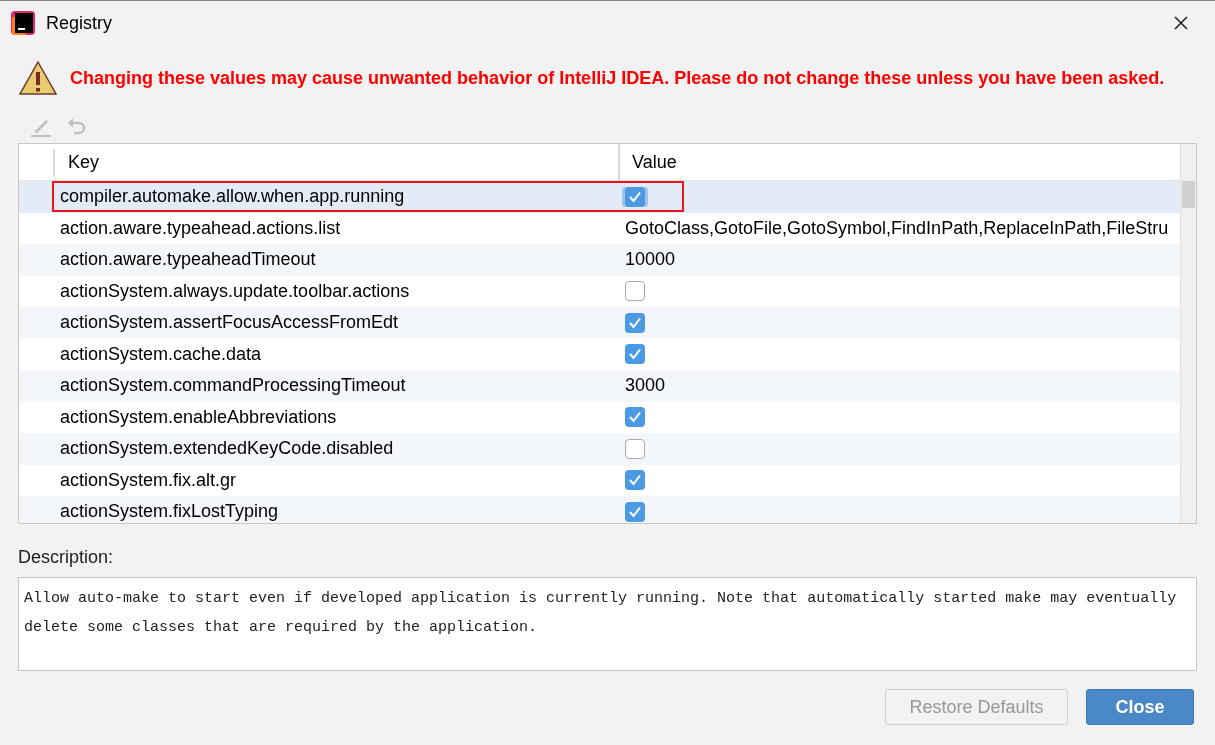 The width and height of the screenshot is (1215, 745). I want to click on table-cell-text: actionSystem.cache.data, so click(161, 354).